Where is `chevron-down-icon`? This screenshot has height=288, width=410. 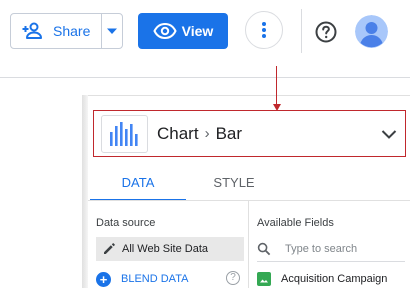
chevron-down-icon is located at coordinates (389, 134).